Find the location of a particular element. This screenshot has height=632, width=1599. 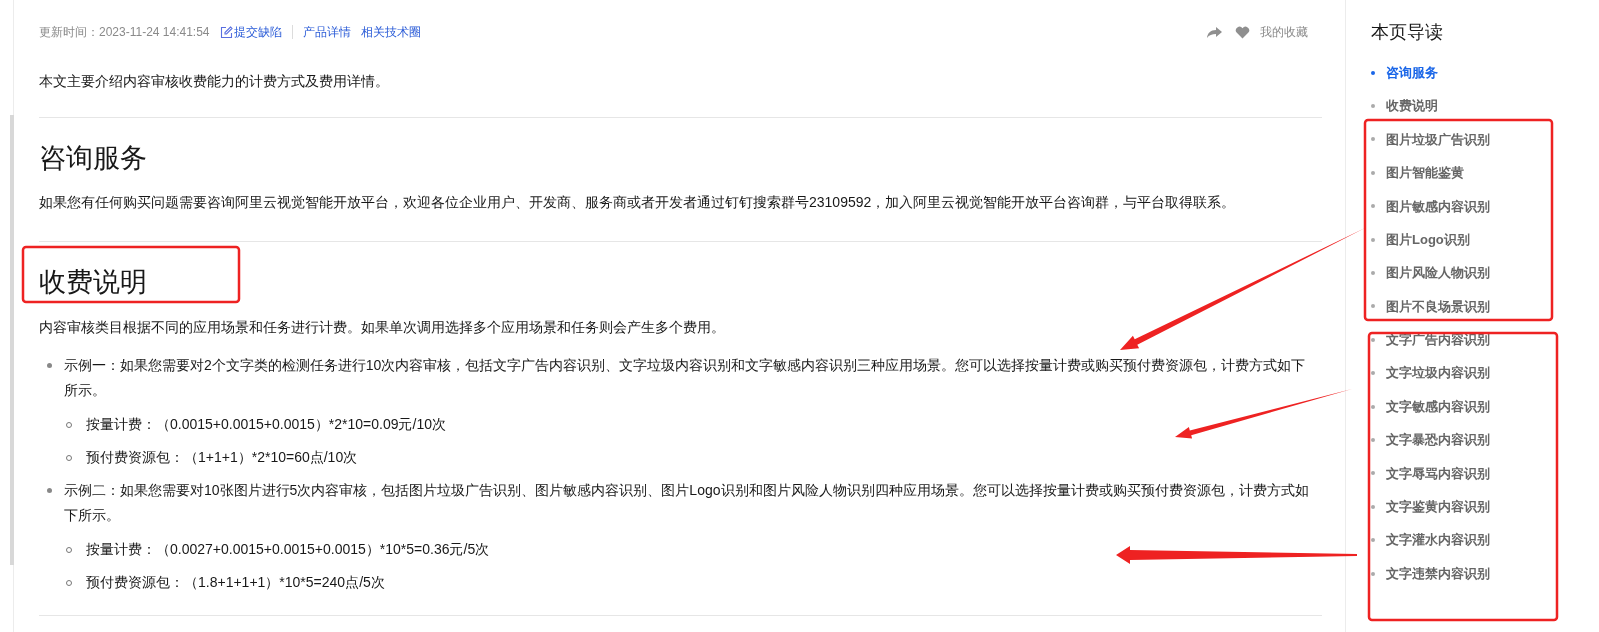

toc-item: 图片Logo识别 is located at coordinates (1428, 239).